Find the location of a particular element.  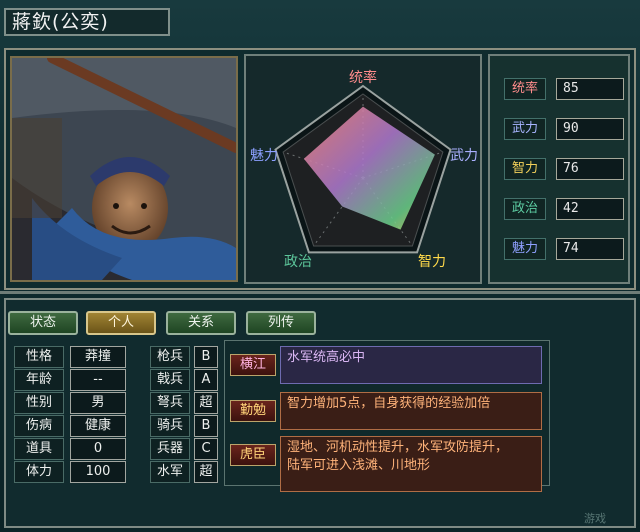

skill-description-line: 智力增加5点，自身获得的经验加倍 is located at coordinates (389, 403).